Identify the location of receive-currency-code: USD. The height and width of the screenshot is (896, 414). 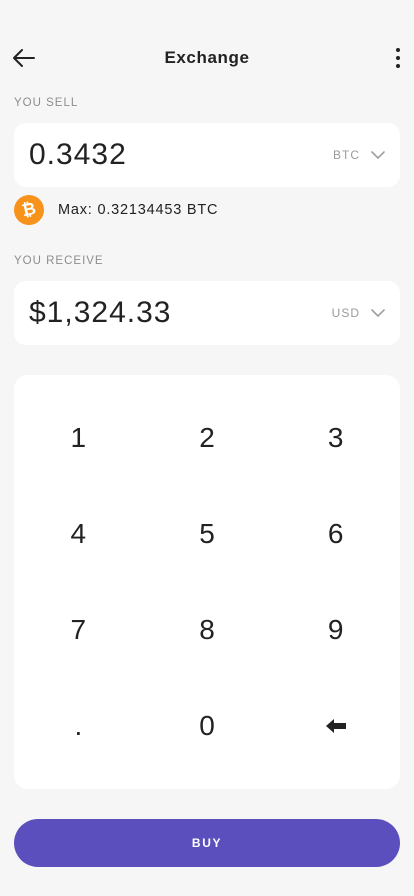
(345, 313).